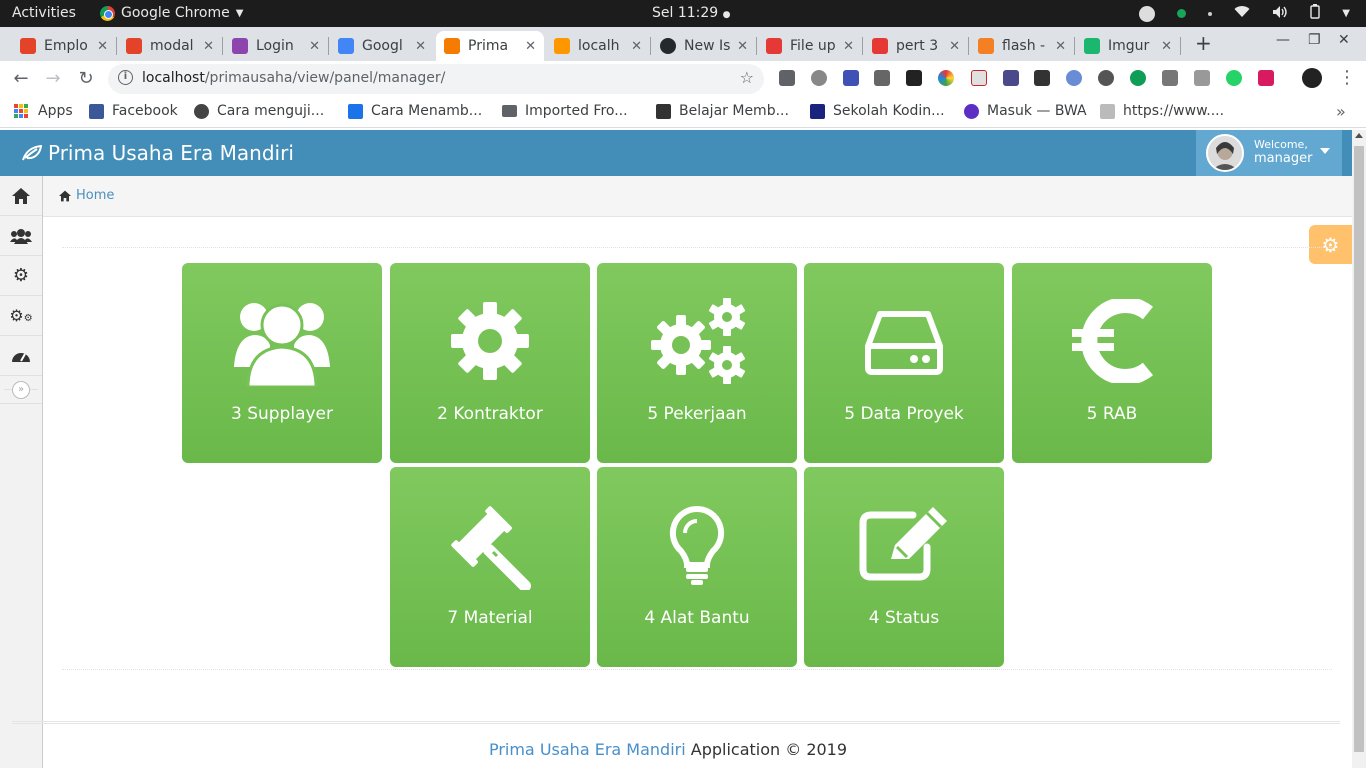 This screenshot has width=1366, height=768. Describe the element at coordinates (810, 46) in the screenshot. I see `browser-tab: File up ✕` at that location.